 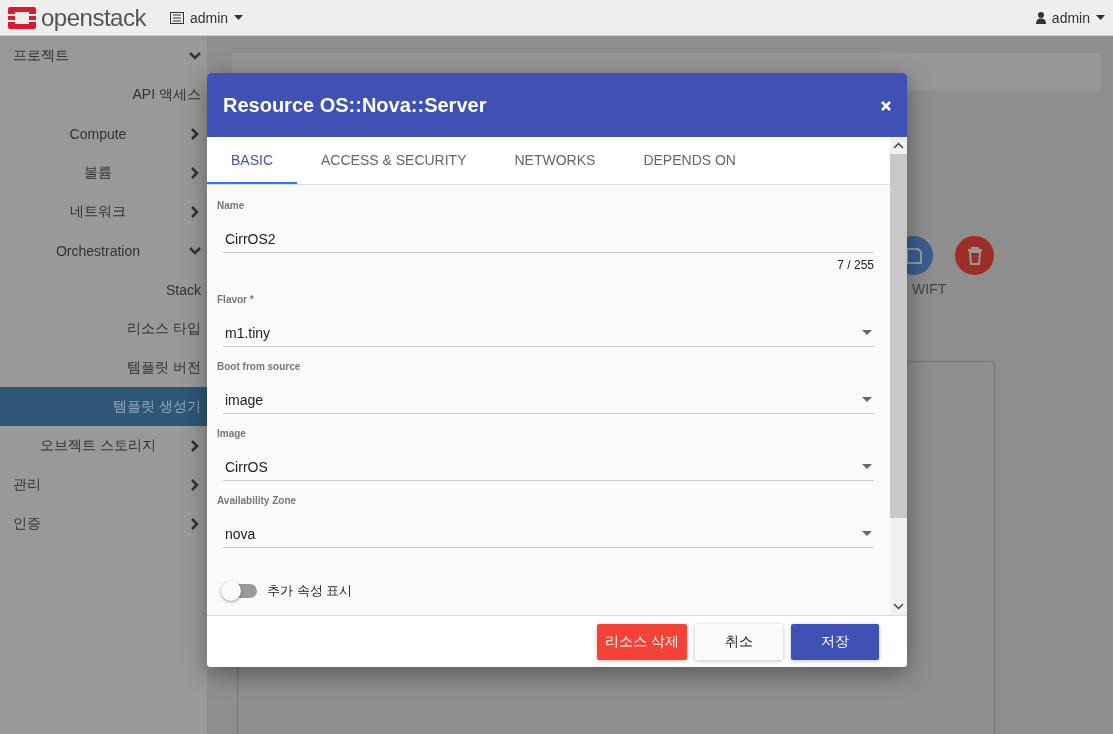 I want to click on sidebar-item: 관리, so click(x=98, y=484).